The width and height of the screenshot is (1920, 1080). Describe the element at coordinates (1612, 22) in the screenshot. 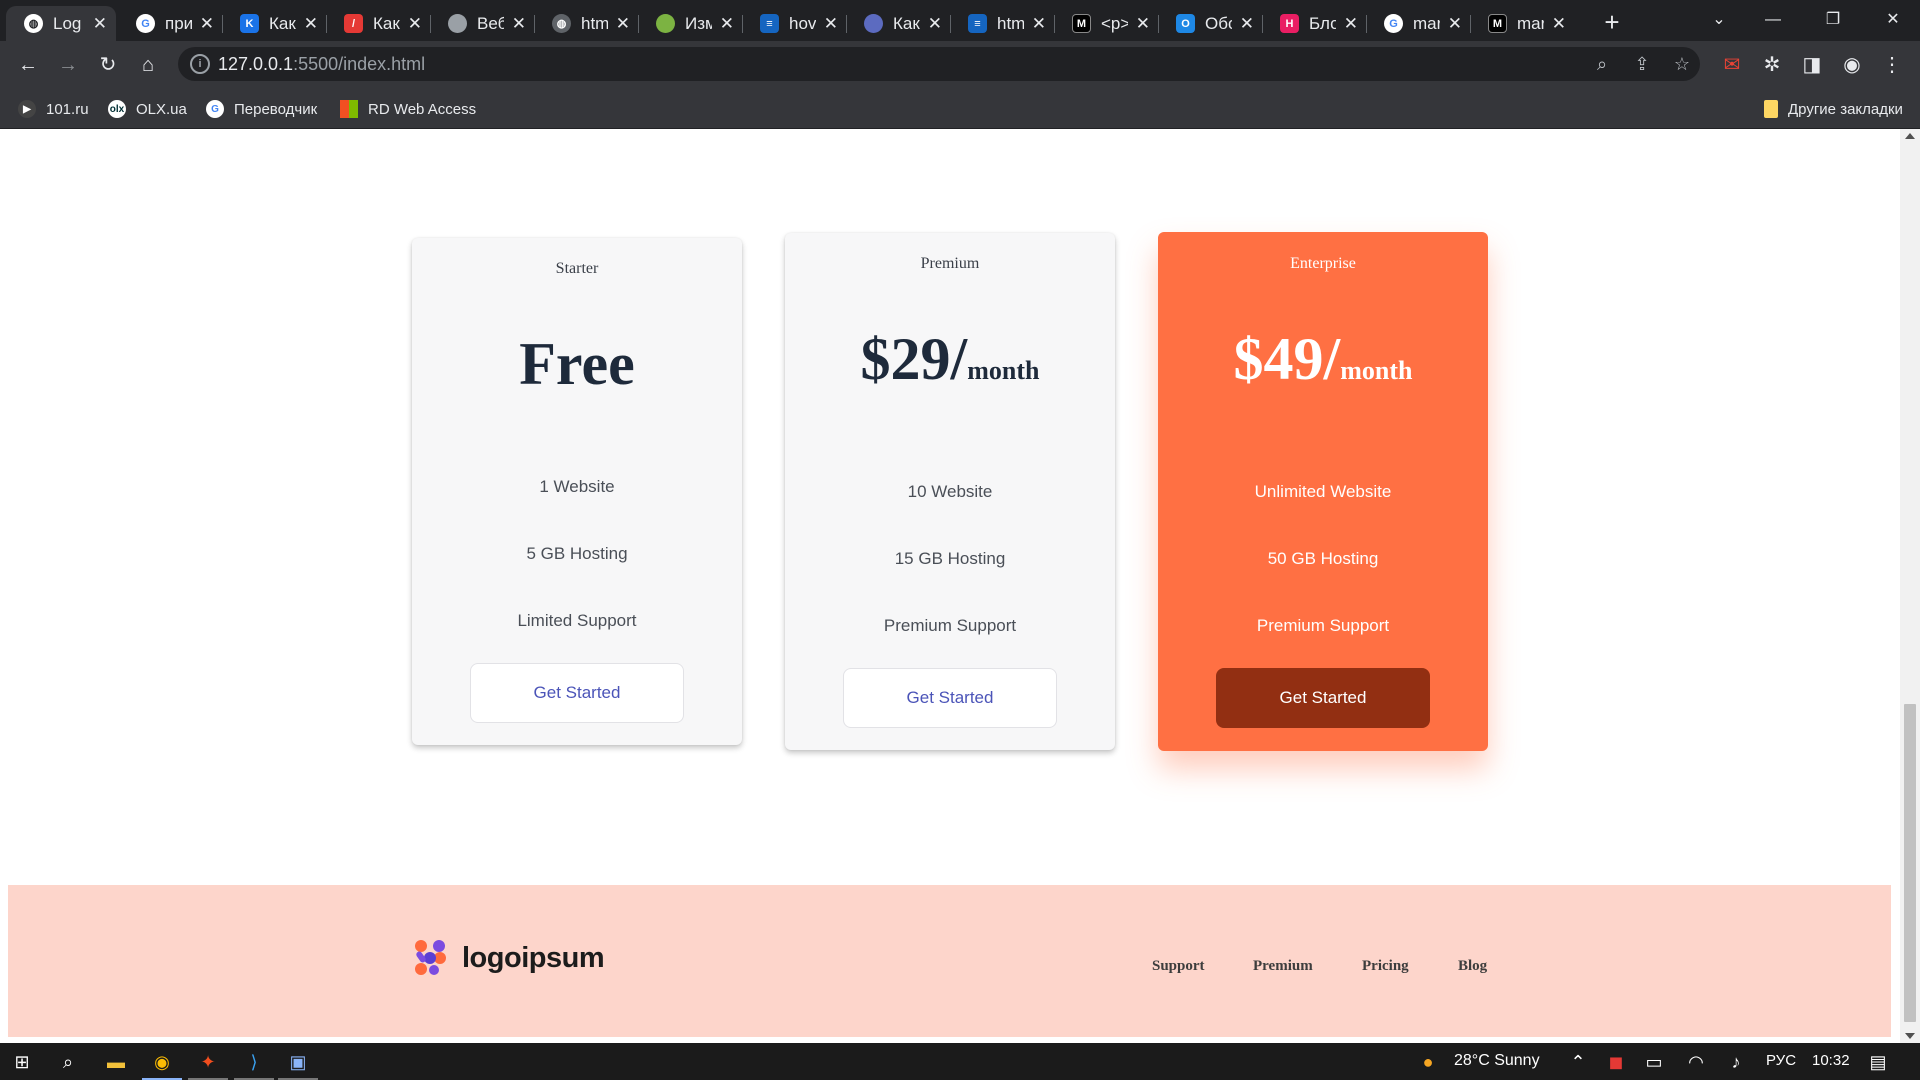

I see `new-tab-button: +` at that location.